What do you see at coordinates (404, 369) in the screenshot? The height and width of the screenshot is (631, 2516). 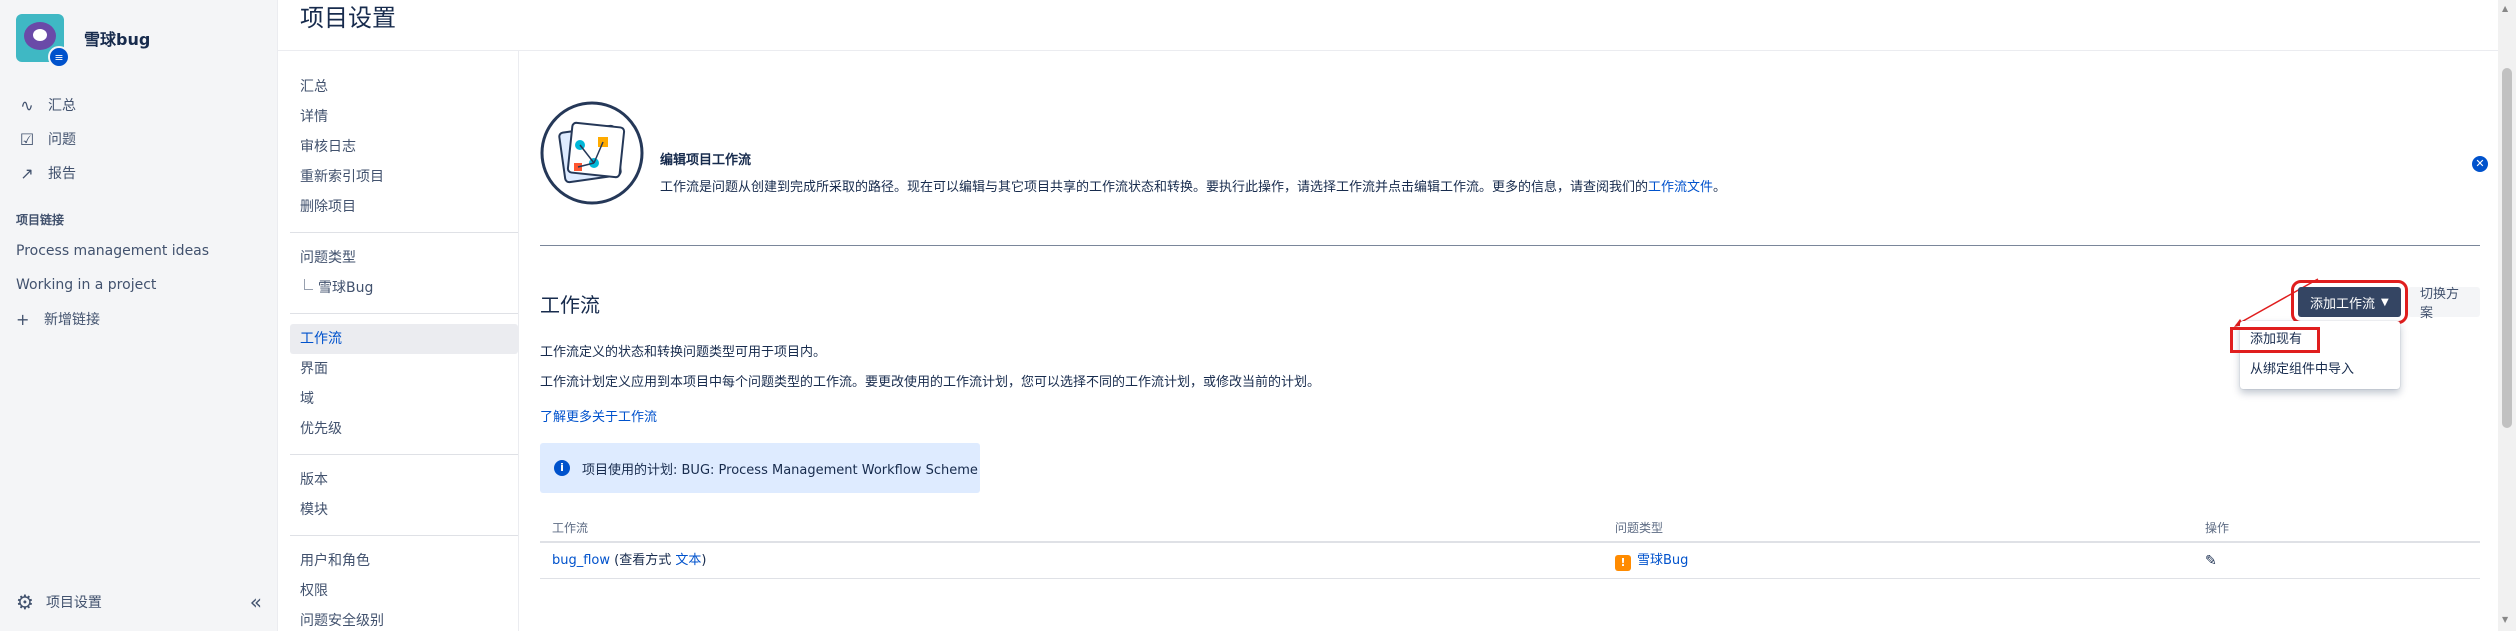 I see `settings-nav-screens: 界面` at bounding box center [404, 369].